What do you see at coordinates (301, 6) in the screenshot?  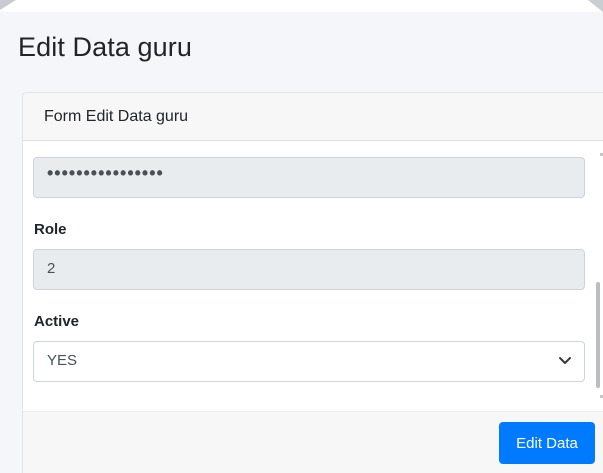 I see `top-strip` at bounding box center [301, 6].